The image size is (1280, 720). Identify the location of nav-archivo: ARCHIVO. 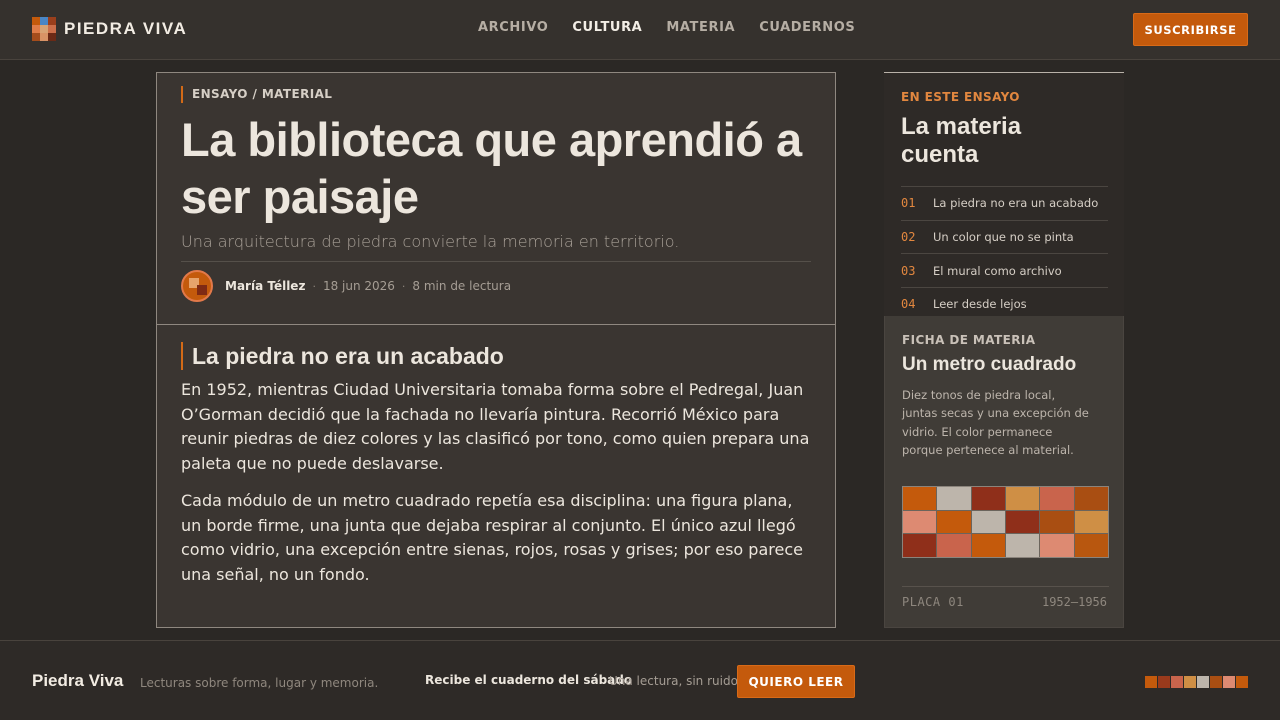
(513, 27).